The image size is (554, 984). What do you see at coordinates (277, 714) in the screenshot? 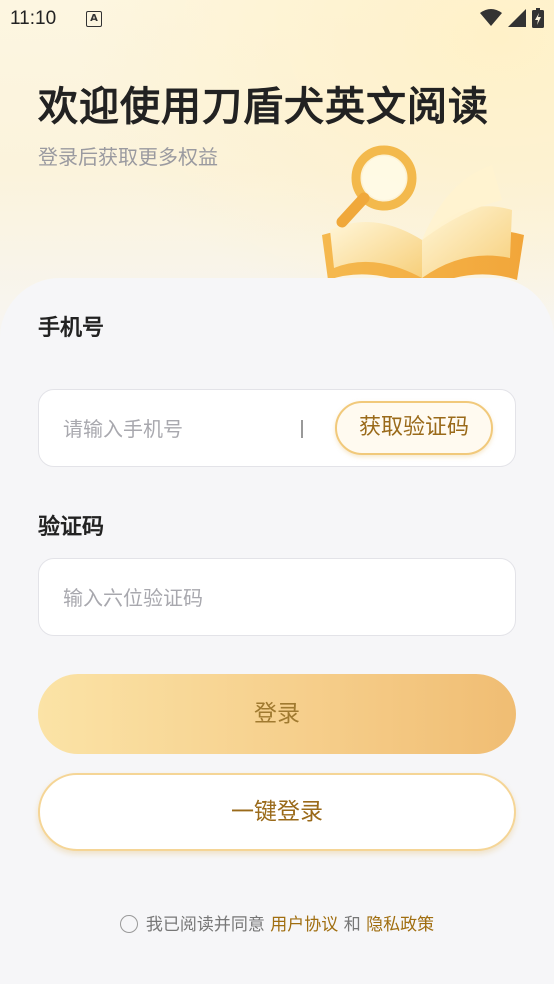
I see `login-button: 登录` at bounding box center [277, 714].